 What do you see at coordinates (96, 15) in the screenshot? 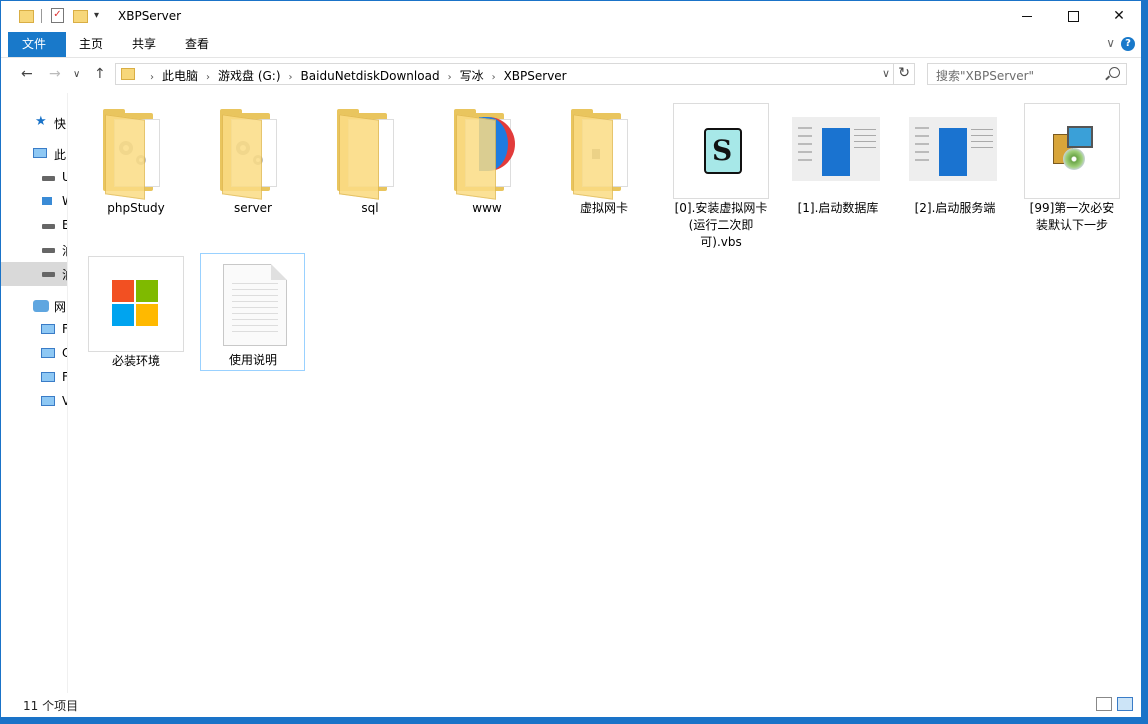
I see `customize-toolbar-icon: ▾` at bounding box center [96, 15].